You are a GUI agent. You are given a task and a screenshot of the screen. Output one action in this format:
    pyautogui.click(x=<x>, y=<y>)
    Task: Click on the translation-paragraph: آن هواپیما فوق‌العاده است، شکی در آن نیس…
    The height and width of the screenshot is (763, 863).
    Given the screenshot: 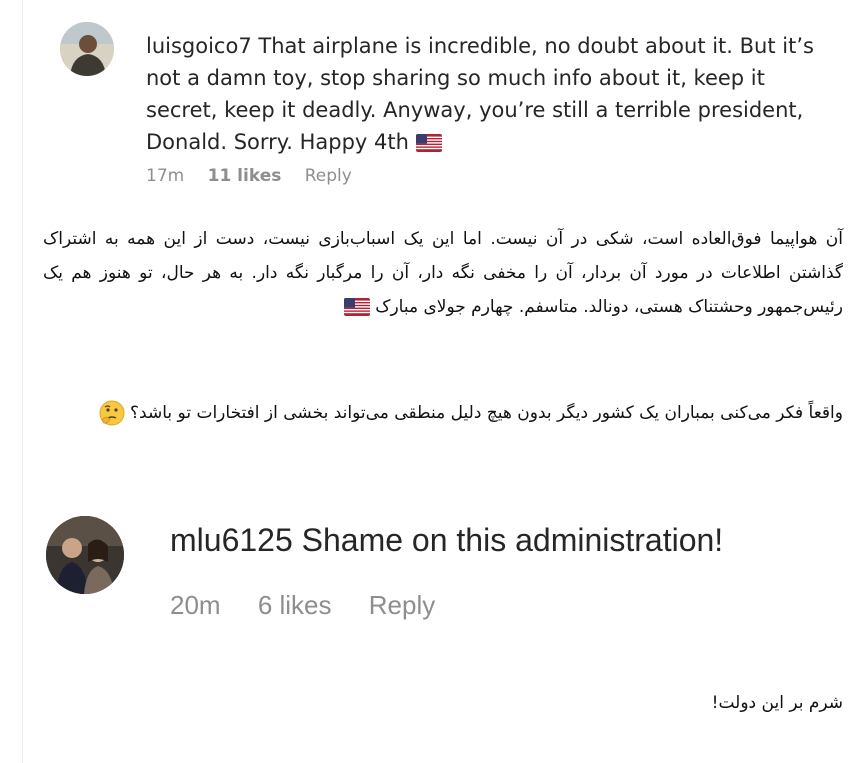 What is the action you would take?
    pyautogui.click(x=443, y=273)
    